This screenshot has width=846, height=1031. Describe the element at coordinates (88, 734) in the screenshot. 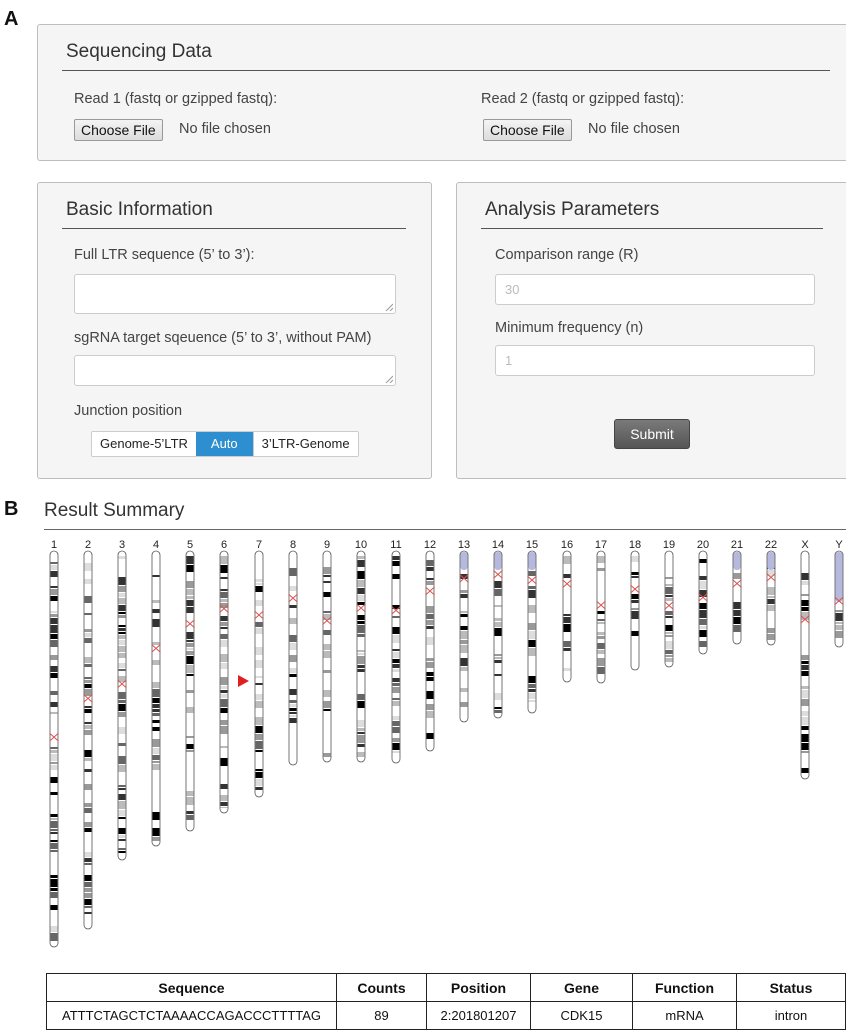

I see `chromosome-2: 2` at that location.